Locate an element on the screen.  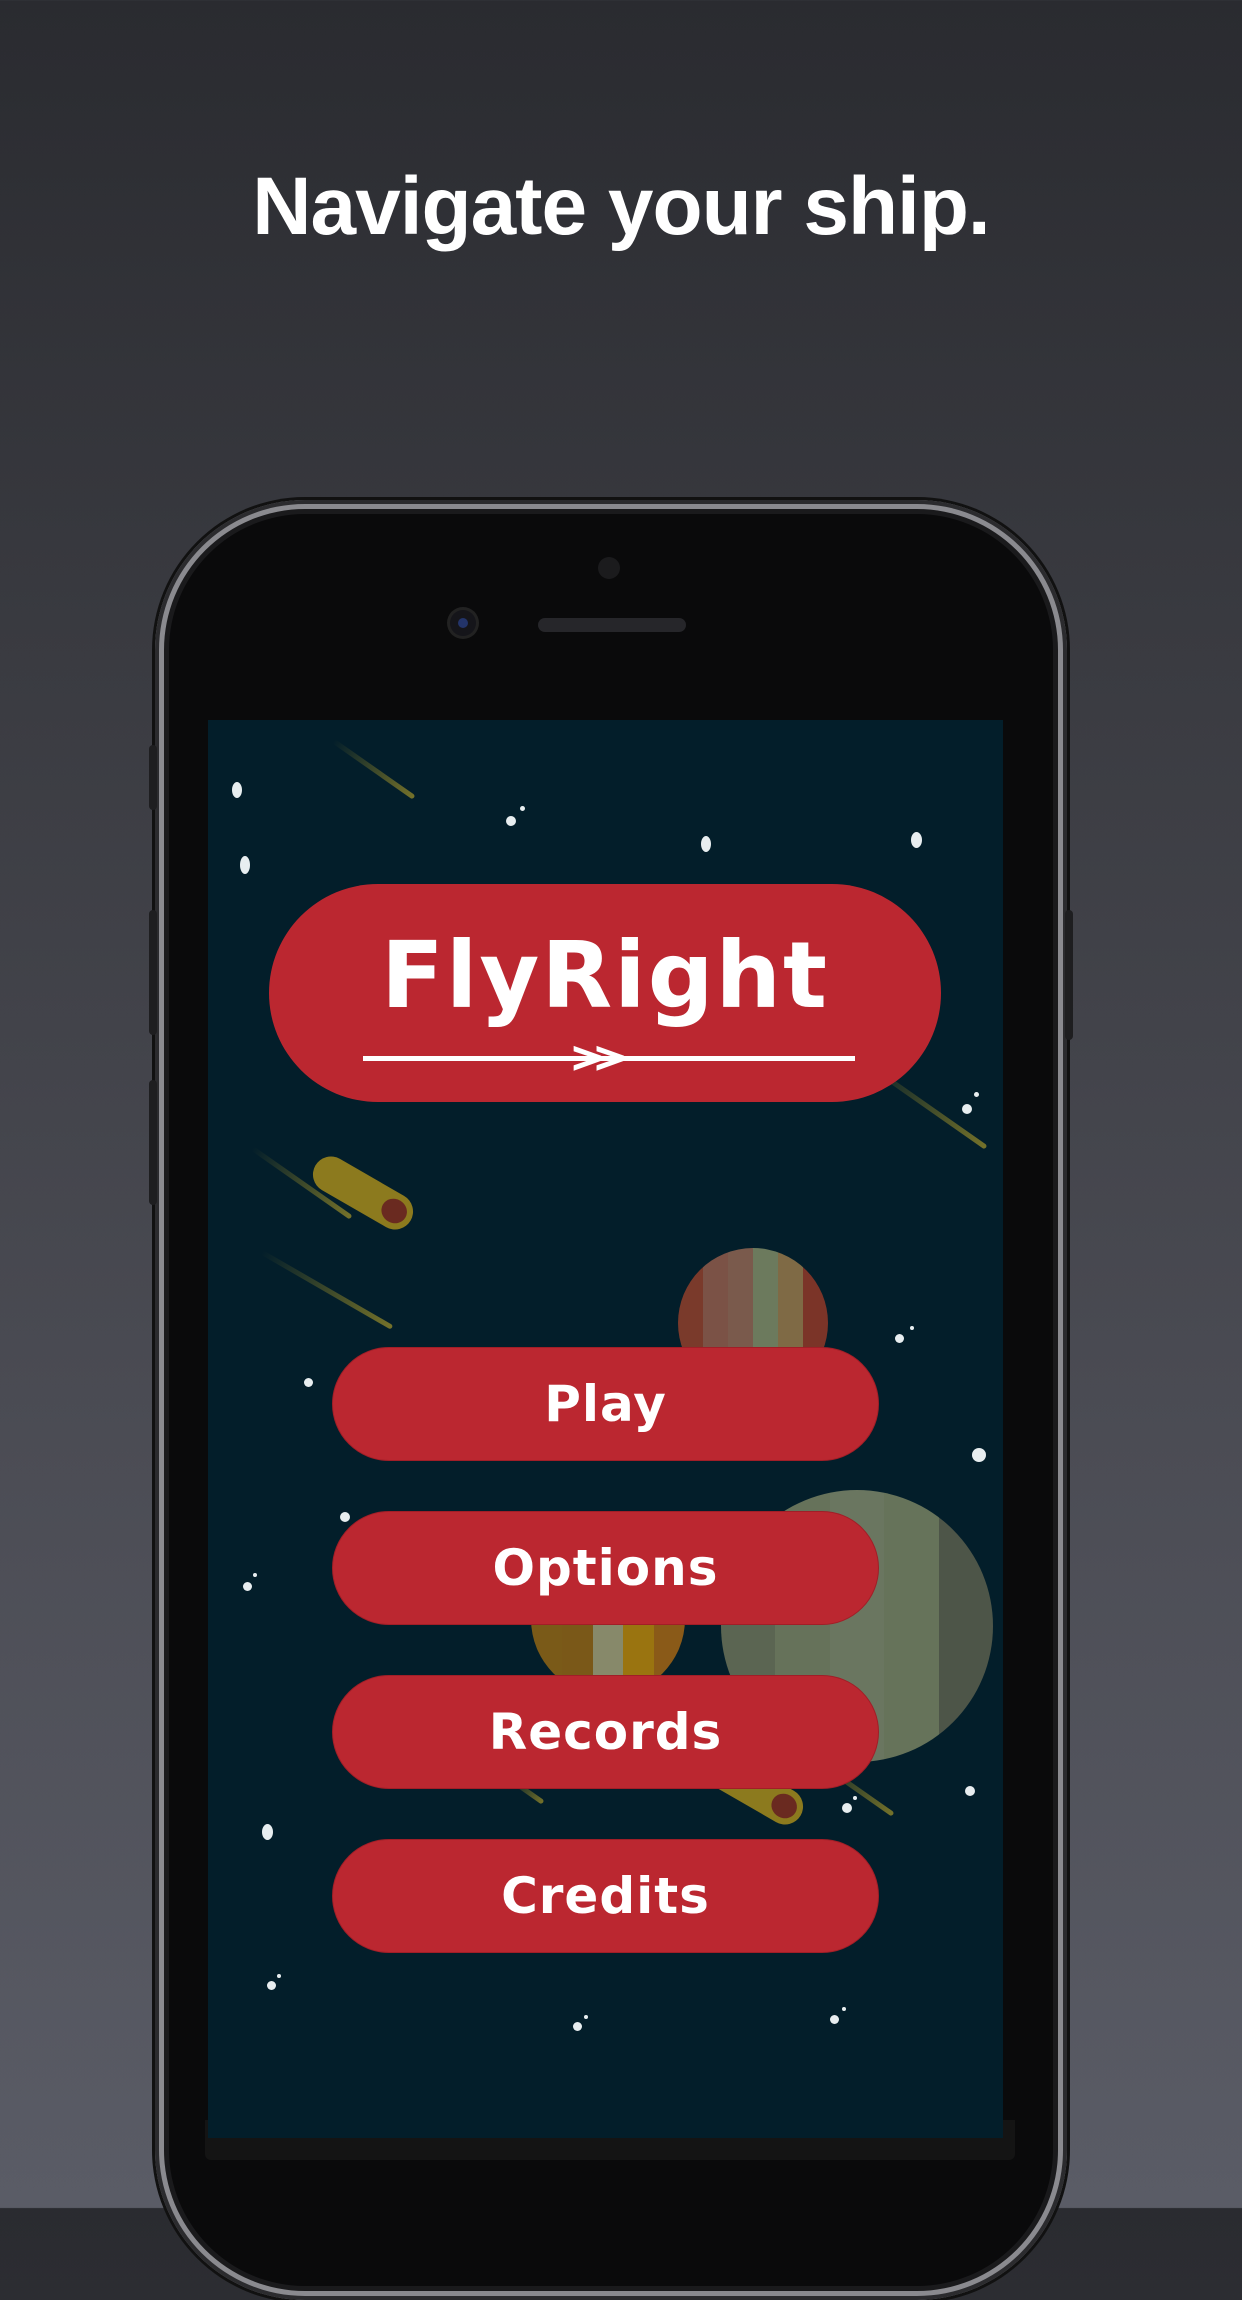
headline: Navigate your ship. is located at coordinates (621, 206).